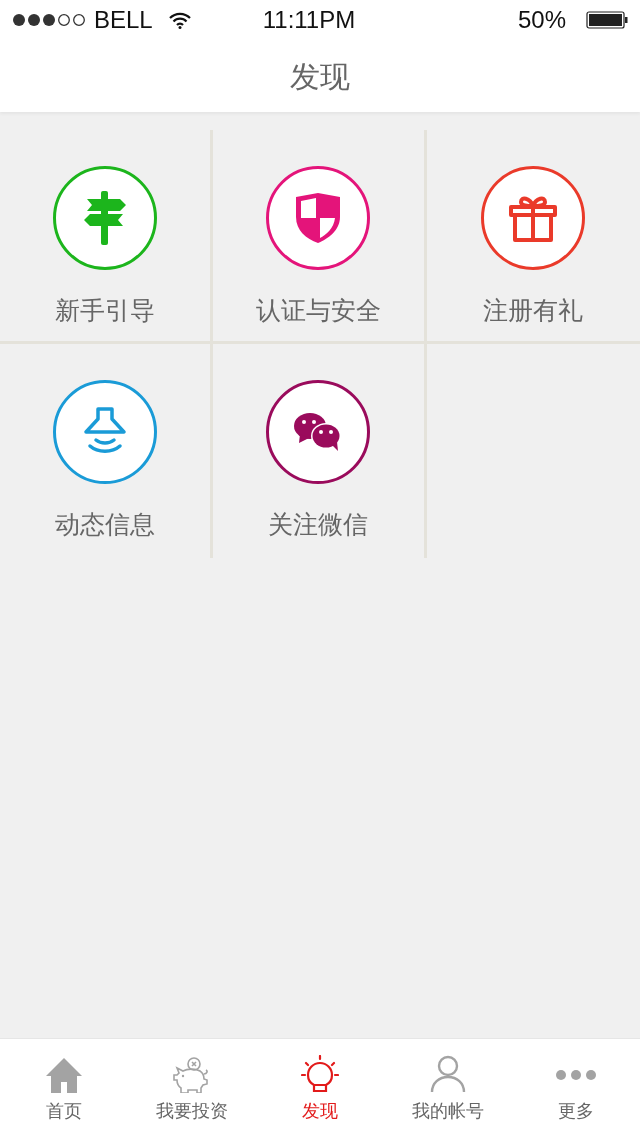 The width and height of the screenshot is (640, 1136). What do you see at coordinates (318, 218) in the screenshot?
I see `shield-icon` at bounding box center [318, 218].